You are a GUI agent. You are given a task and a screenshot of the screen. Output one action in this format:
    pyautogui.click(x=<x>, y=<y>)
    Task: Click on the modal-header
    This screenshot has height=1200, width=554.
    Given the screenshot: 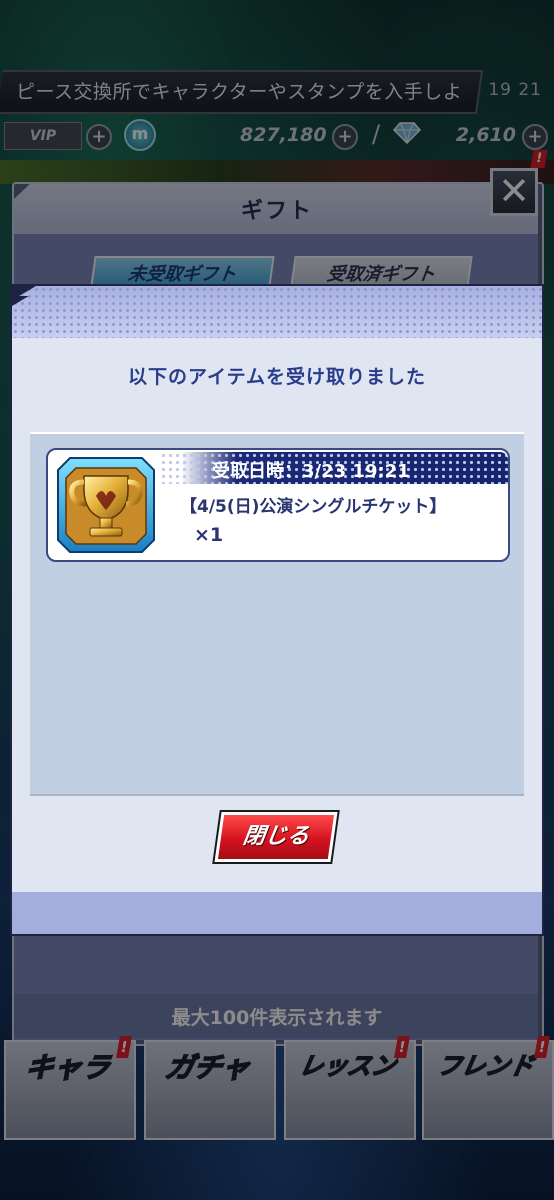 What is the action you would take?
    pyautogui.click(x=277, y=312)
    